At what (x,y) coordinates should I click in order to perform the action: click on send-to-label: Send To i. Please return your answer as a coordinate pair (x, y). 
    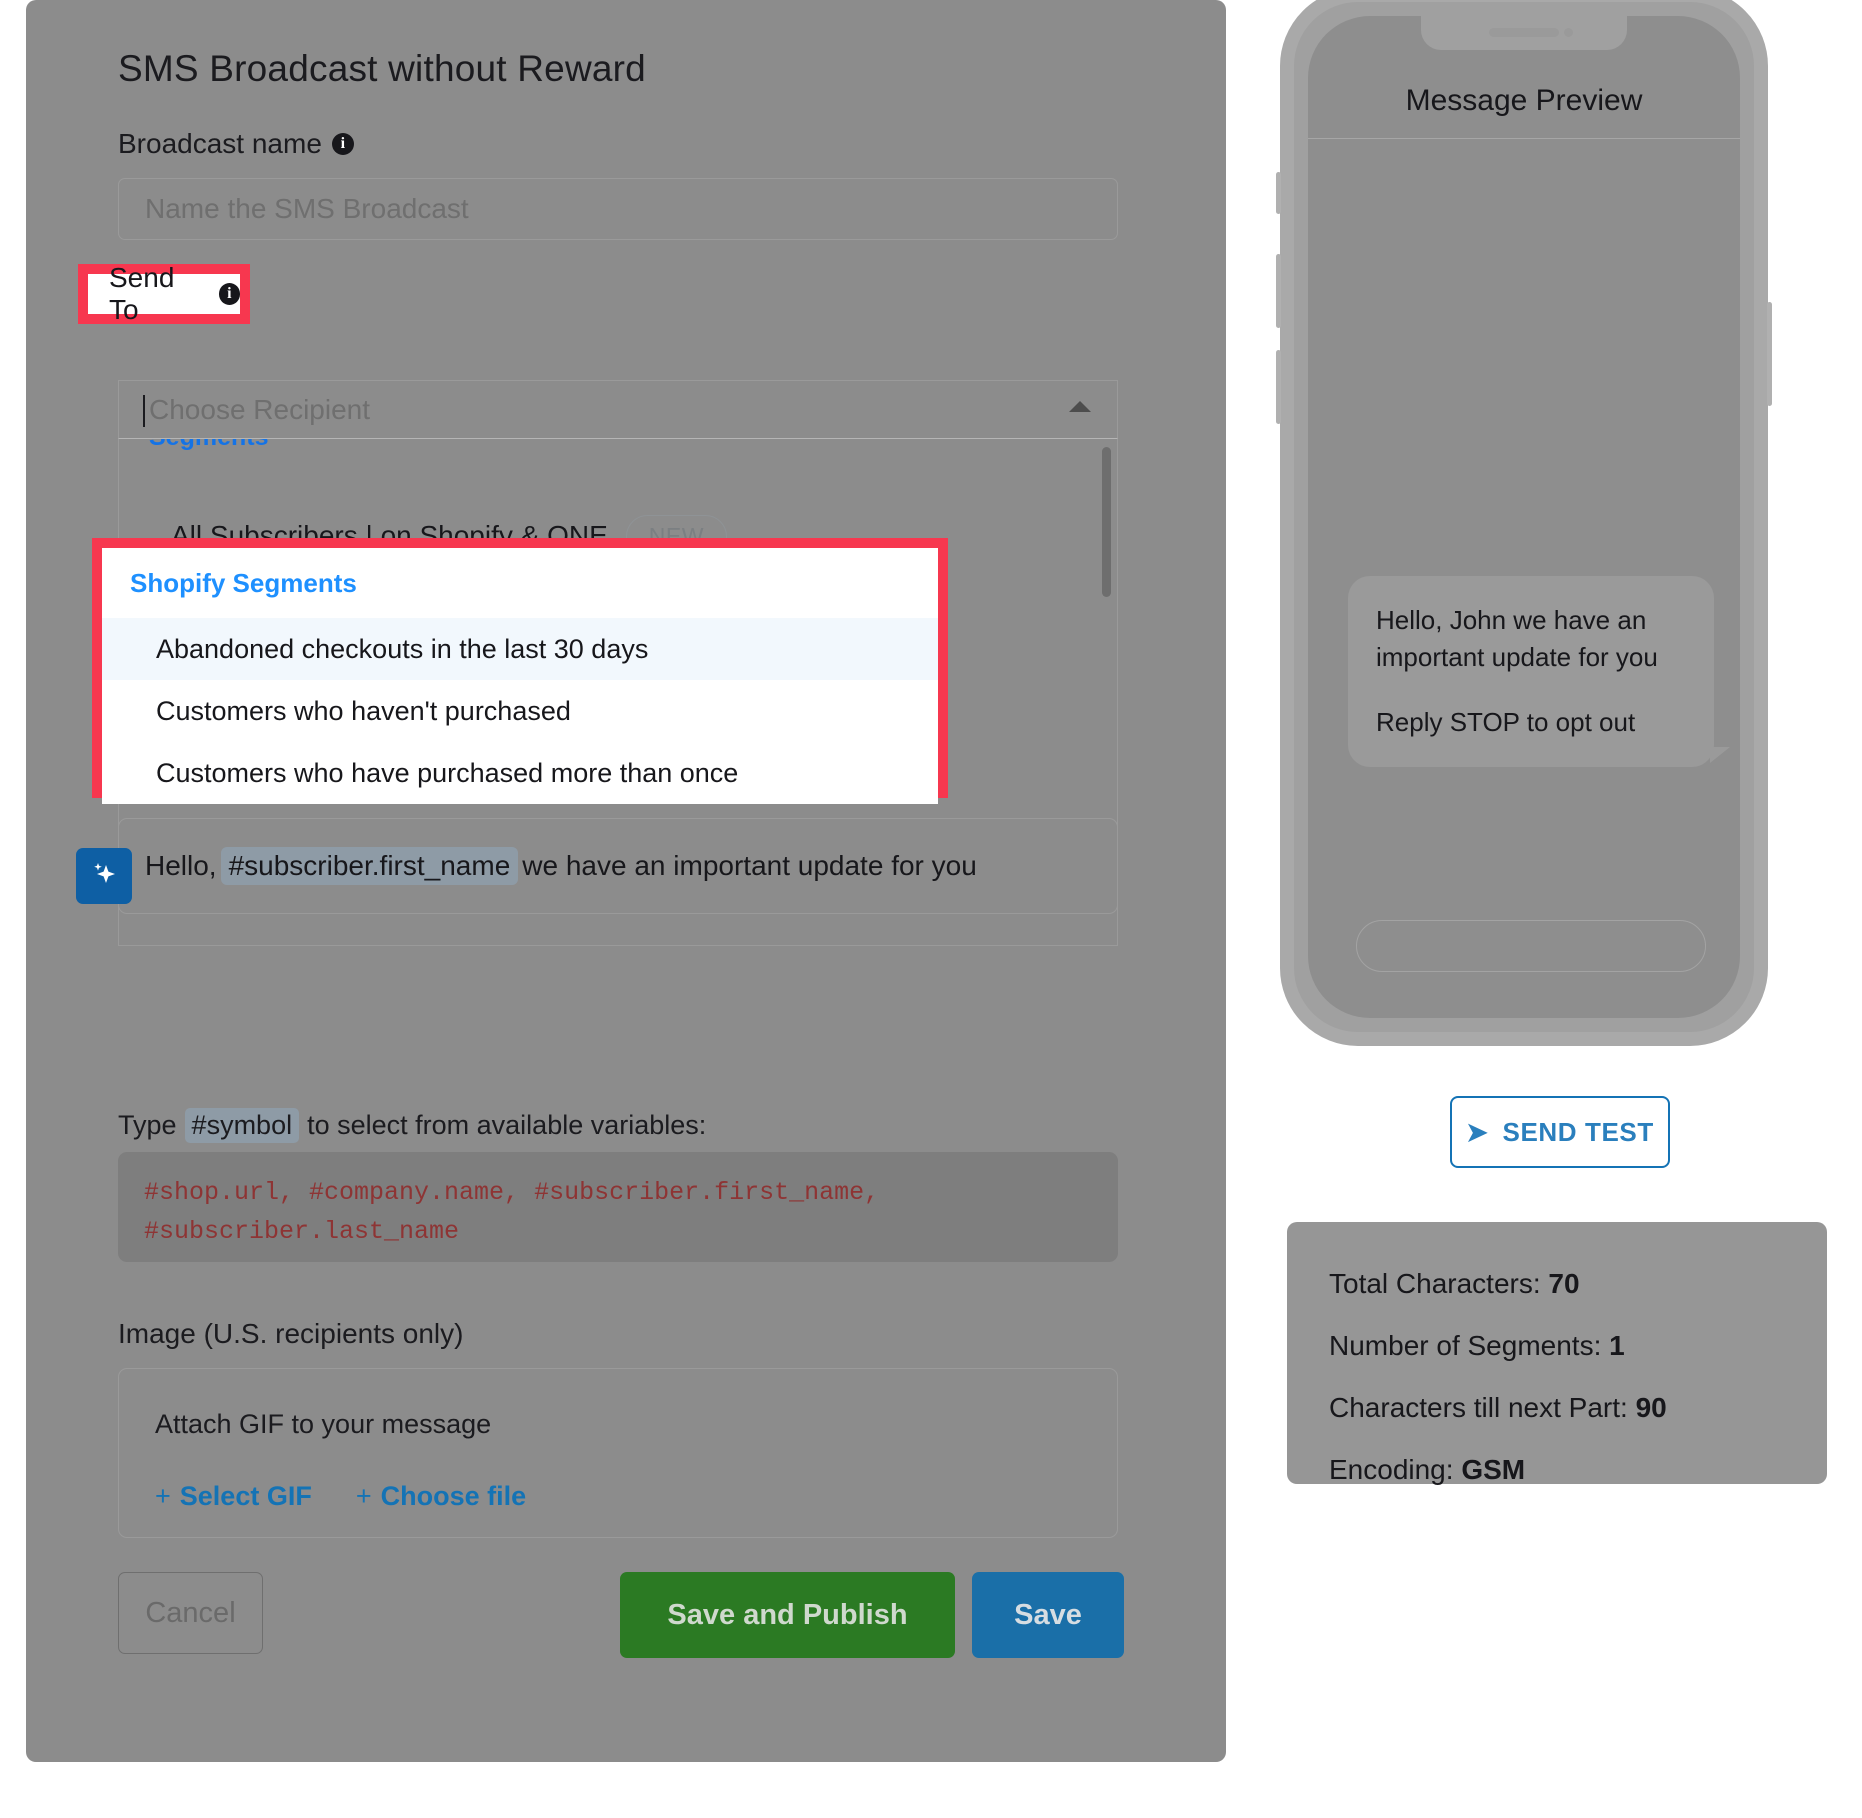
    Looking at the image, I should click on (174, 294).